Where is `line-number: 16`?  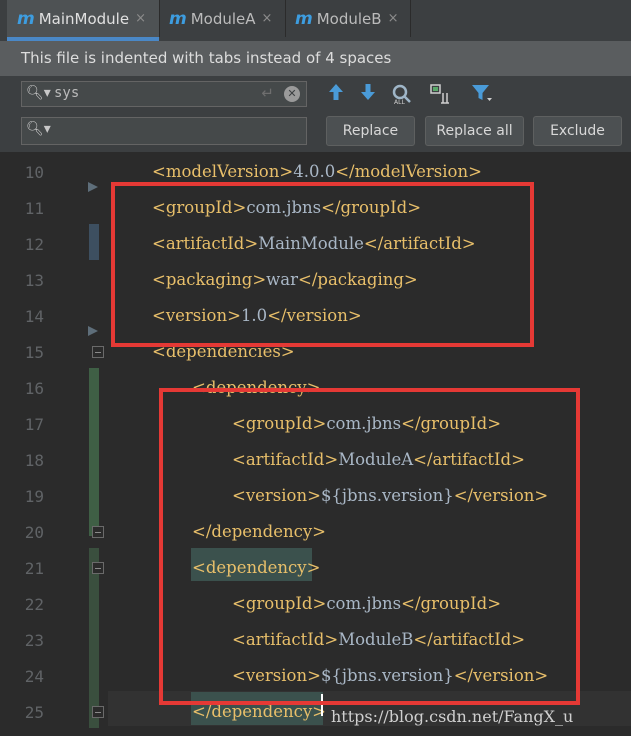 line-number: 16 is located at coordinates (34, 388).